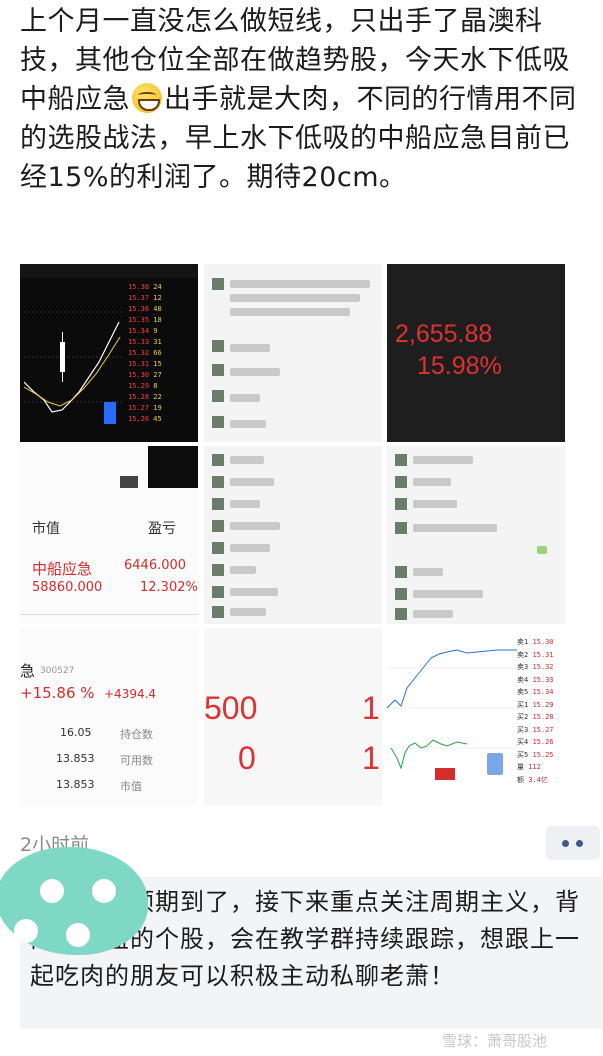 The width and height of the screenshot is (603, 1056). Describe the element at coordinates (67, 587) in the screenshot. I see `market-value: 58860.000` at that location.